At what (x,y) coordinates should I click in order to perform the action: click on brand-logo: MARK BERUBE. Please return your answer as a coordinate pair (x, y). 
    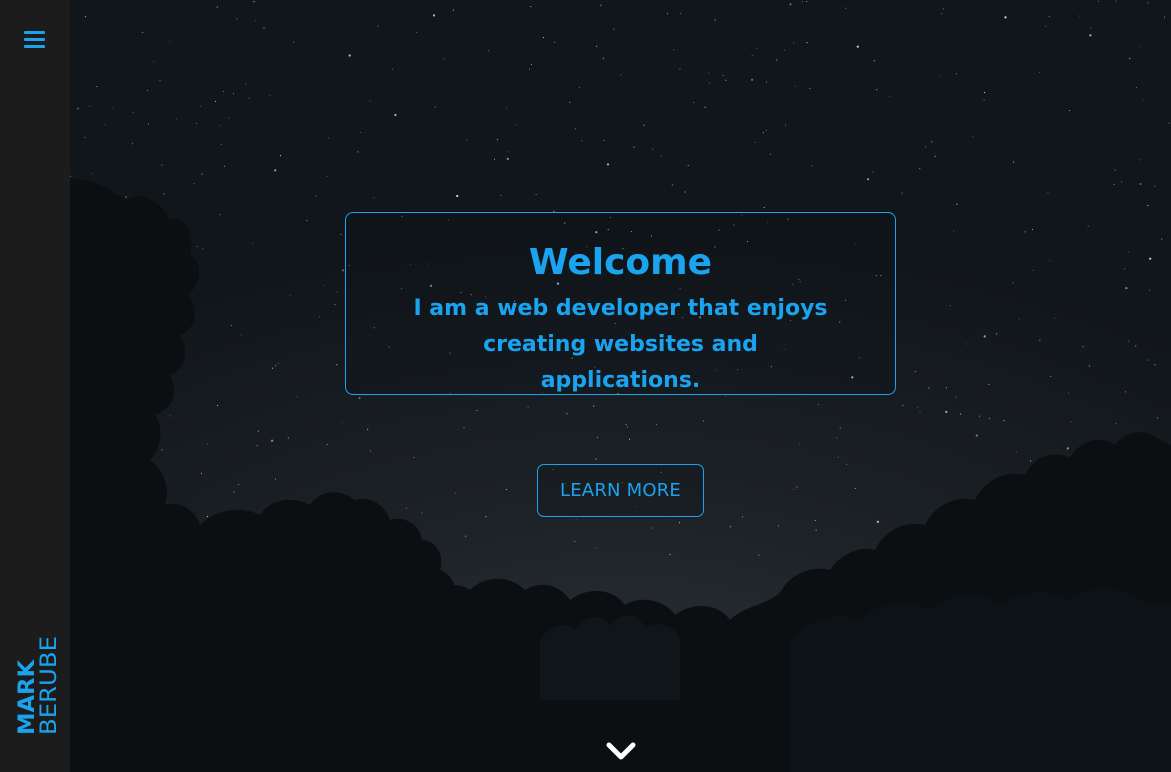
    Looking at the image, I should click on (36, 686).